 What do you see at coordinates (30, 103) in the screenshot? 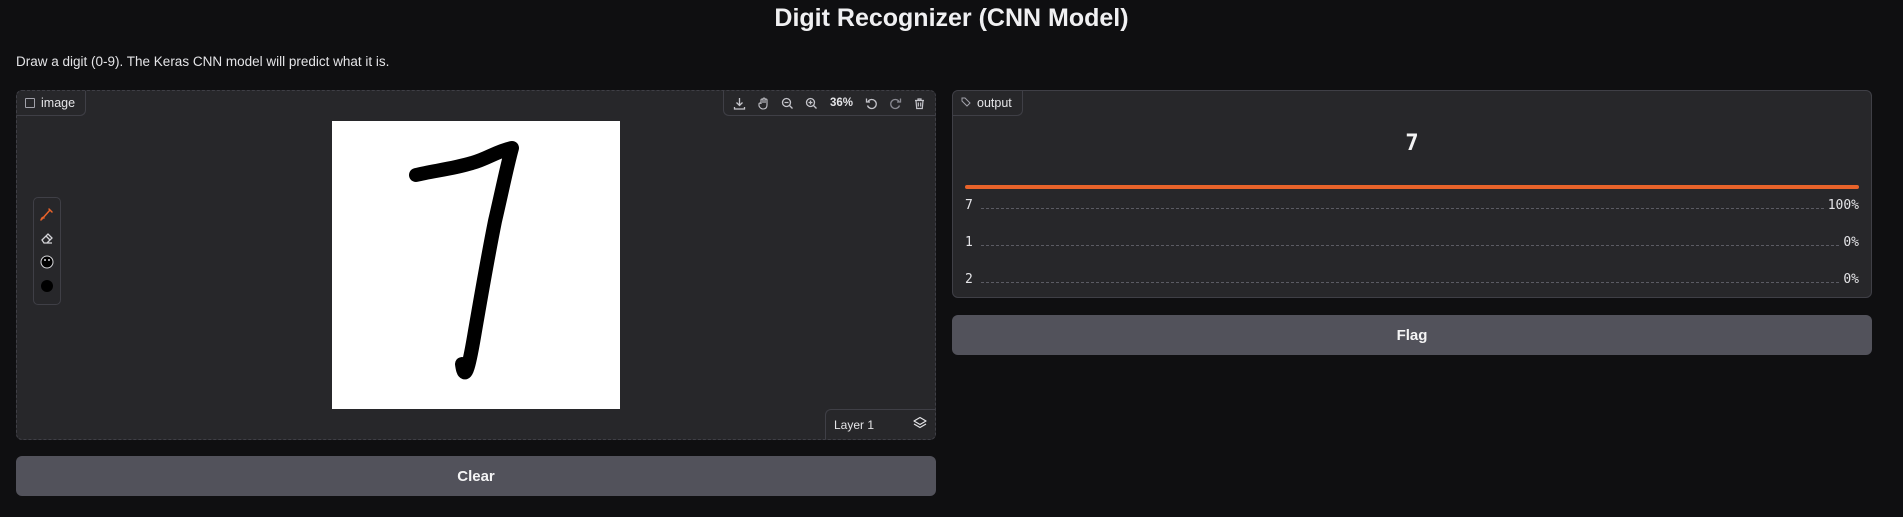
I see `image-icon` at bounding box center [30, 103].